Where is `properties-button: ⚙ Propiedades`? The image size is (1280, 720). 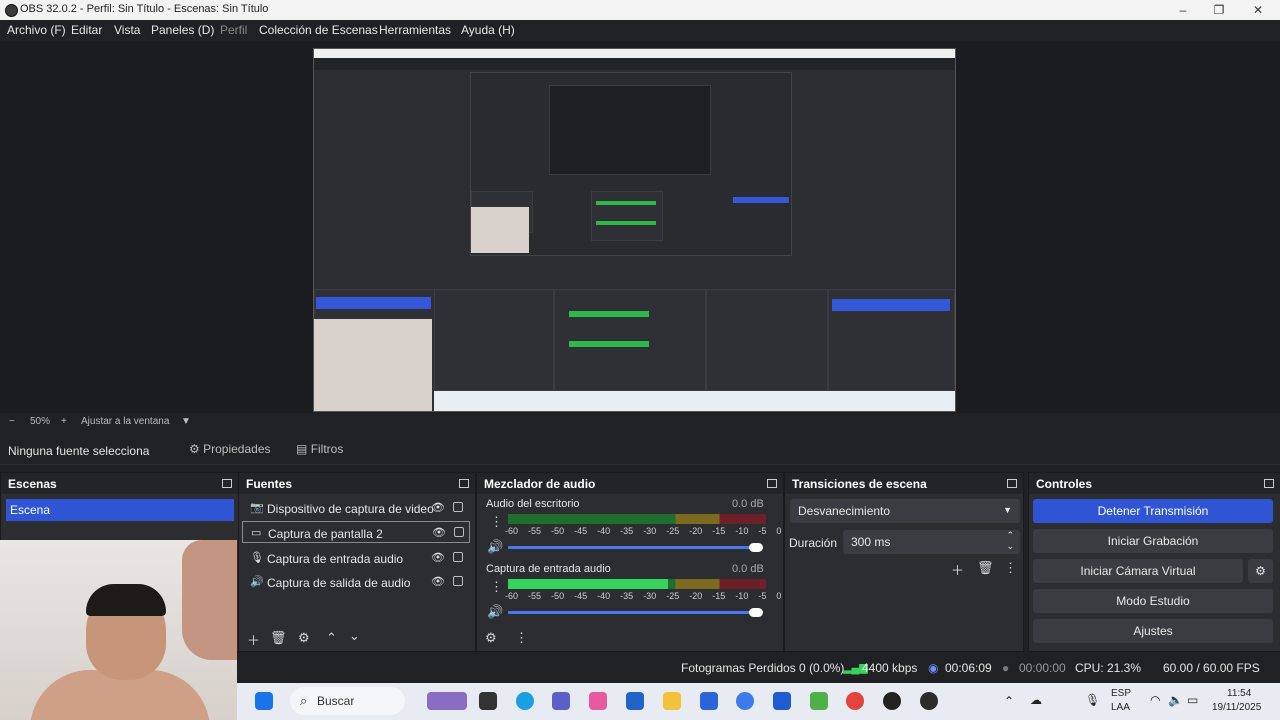 properties-button: ⚙ Propiedades is located at coordinates (230, 451).